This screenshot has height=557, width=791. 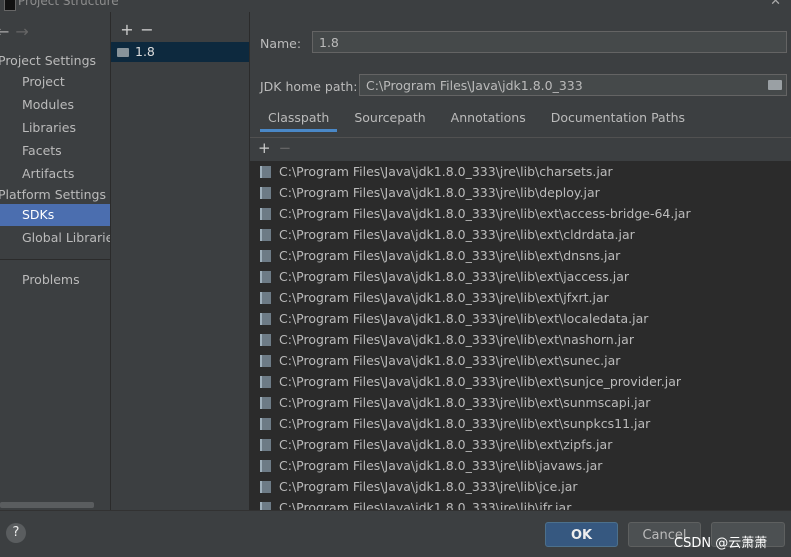 I want to click on remove-path-button: −, so click(x=285, y=148).